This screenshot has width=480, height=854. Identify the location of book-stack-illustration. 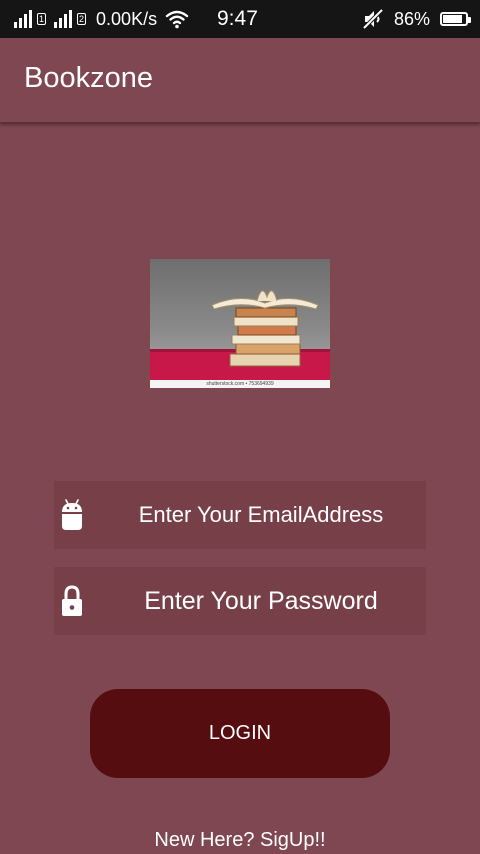
(240, 335).